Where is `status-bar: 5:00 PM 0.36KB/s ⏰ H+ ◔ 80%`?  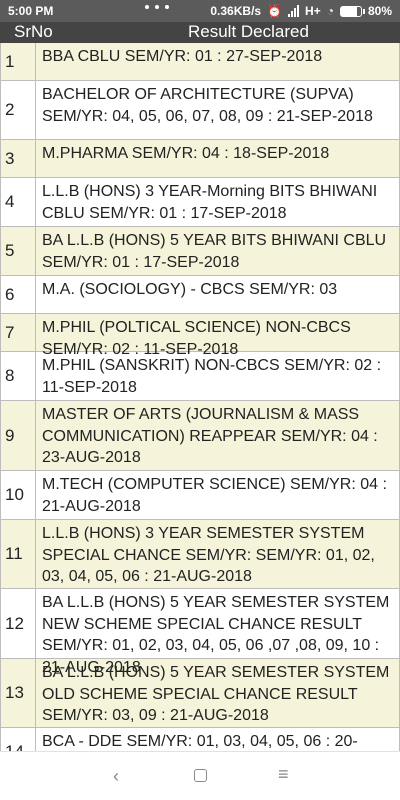 status-bar: 5:00 PM 0.36KB/s ⏰ H+ ◔ 80% is located at coordinates (200, 11).